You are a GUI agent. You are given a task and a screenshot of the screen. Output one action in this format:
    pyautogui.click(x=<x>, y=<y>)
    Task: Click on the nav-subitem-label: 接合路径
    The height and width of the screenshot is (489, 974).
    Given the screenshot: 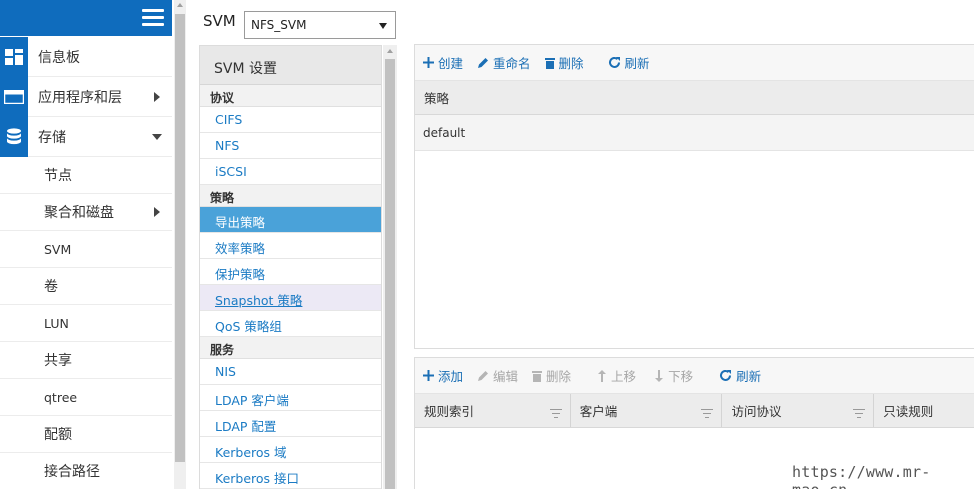 What is the action you would take?
    pyautogui.click(x=72, y=472)
    